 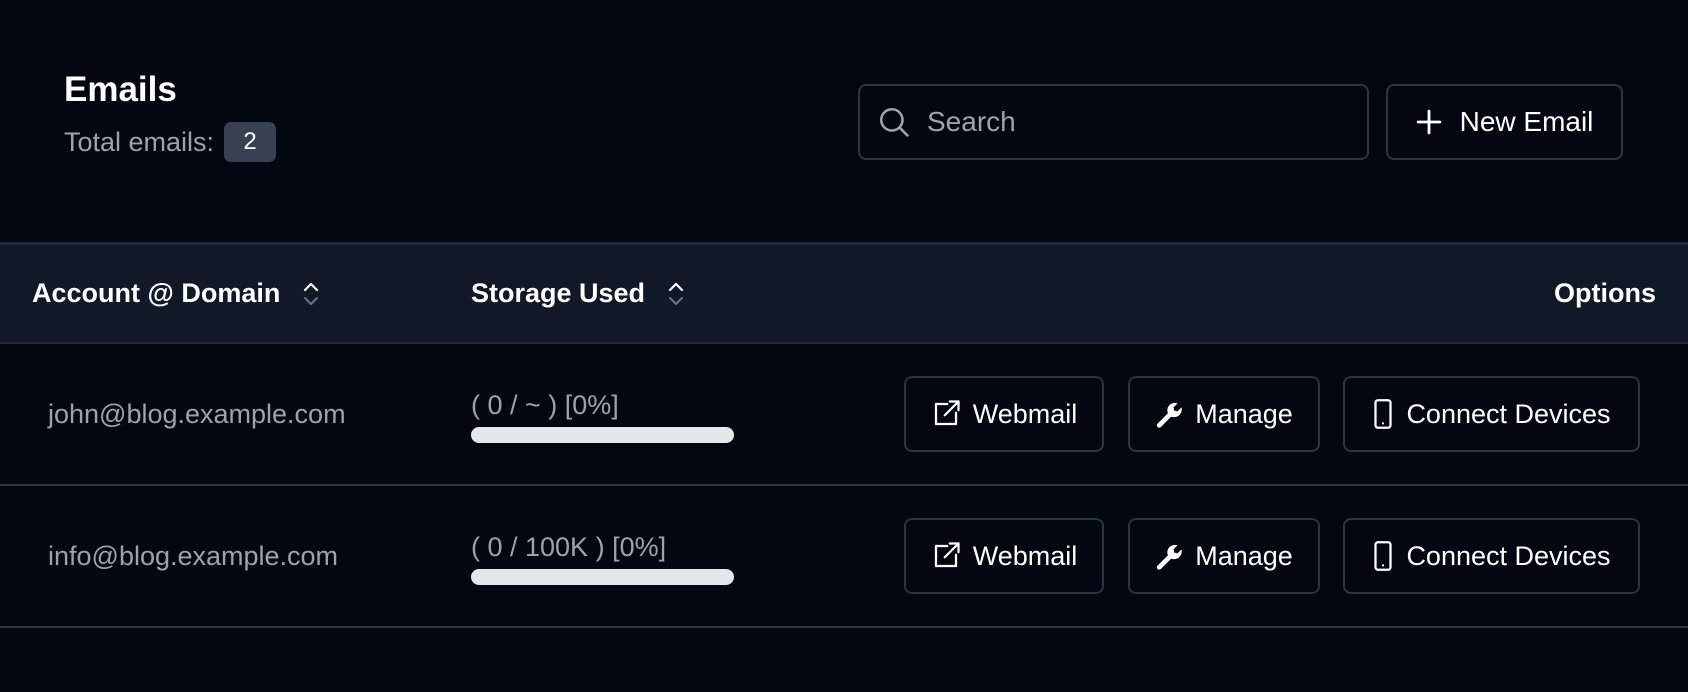 What do you see at coordinates (1429, 122) in the screenshot?
I see `plus-icon` at bounding box center [1429, 122].